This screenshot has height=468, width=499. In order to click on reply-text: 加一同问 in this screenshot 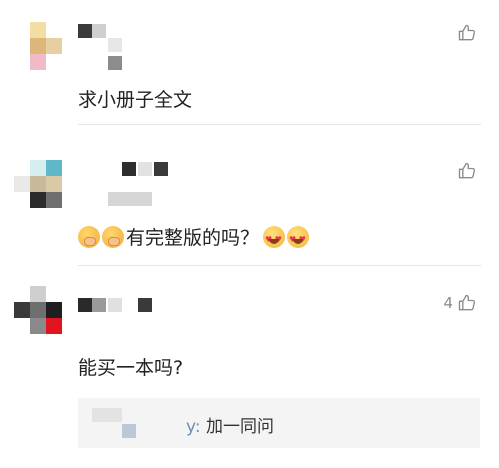, I will do `click(239, 427)`.